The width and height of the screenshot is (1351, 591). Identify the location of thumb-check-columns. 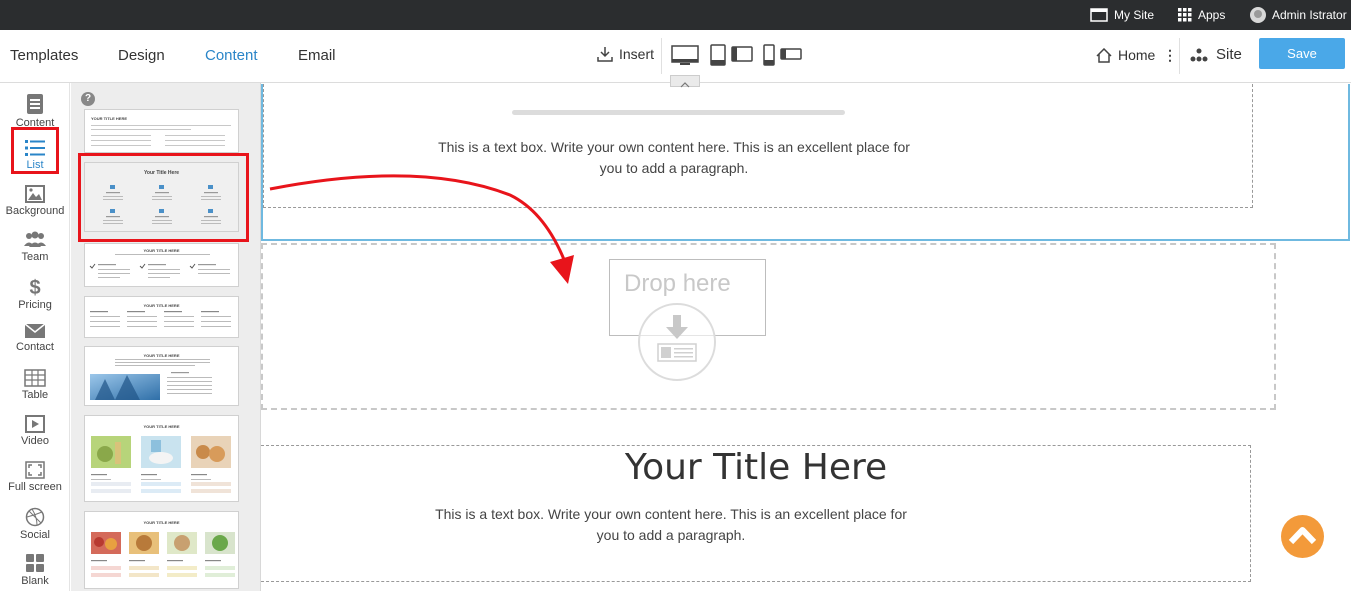
(159, 266).